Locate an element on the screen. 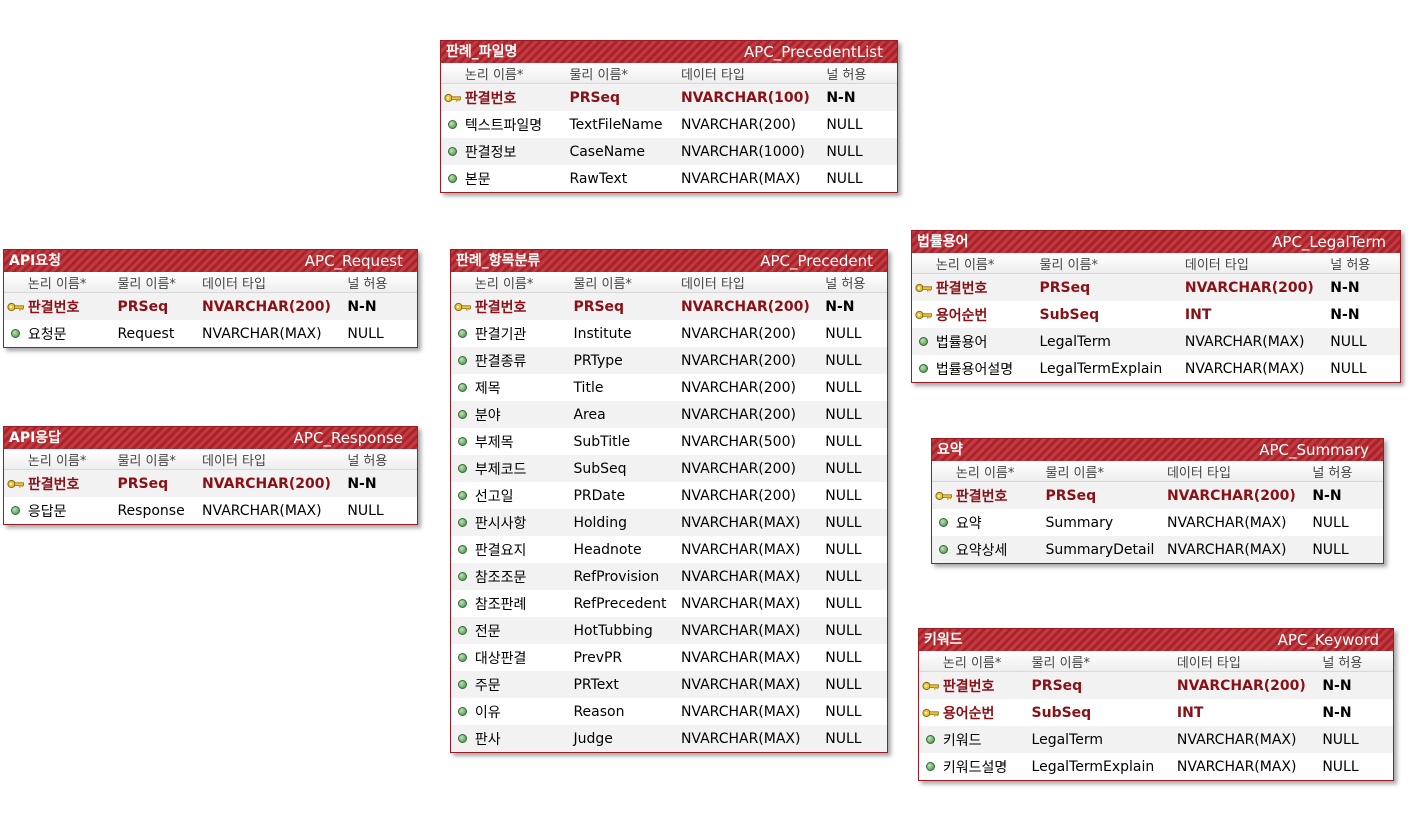  attribute-row: 전문 HotTubbing NVARCHAR(MAX) NULL is located at coordinates (669, 630).